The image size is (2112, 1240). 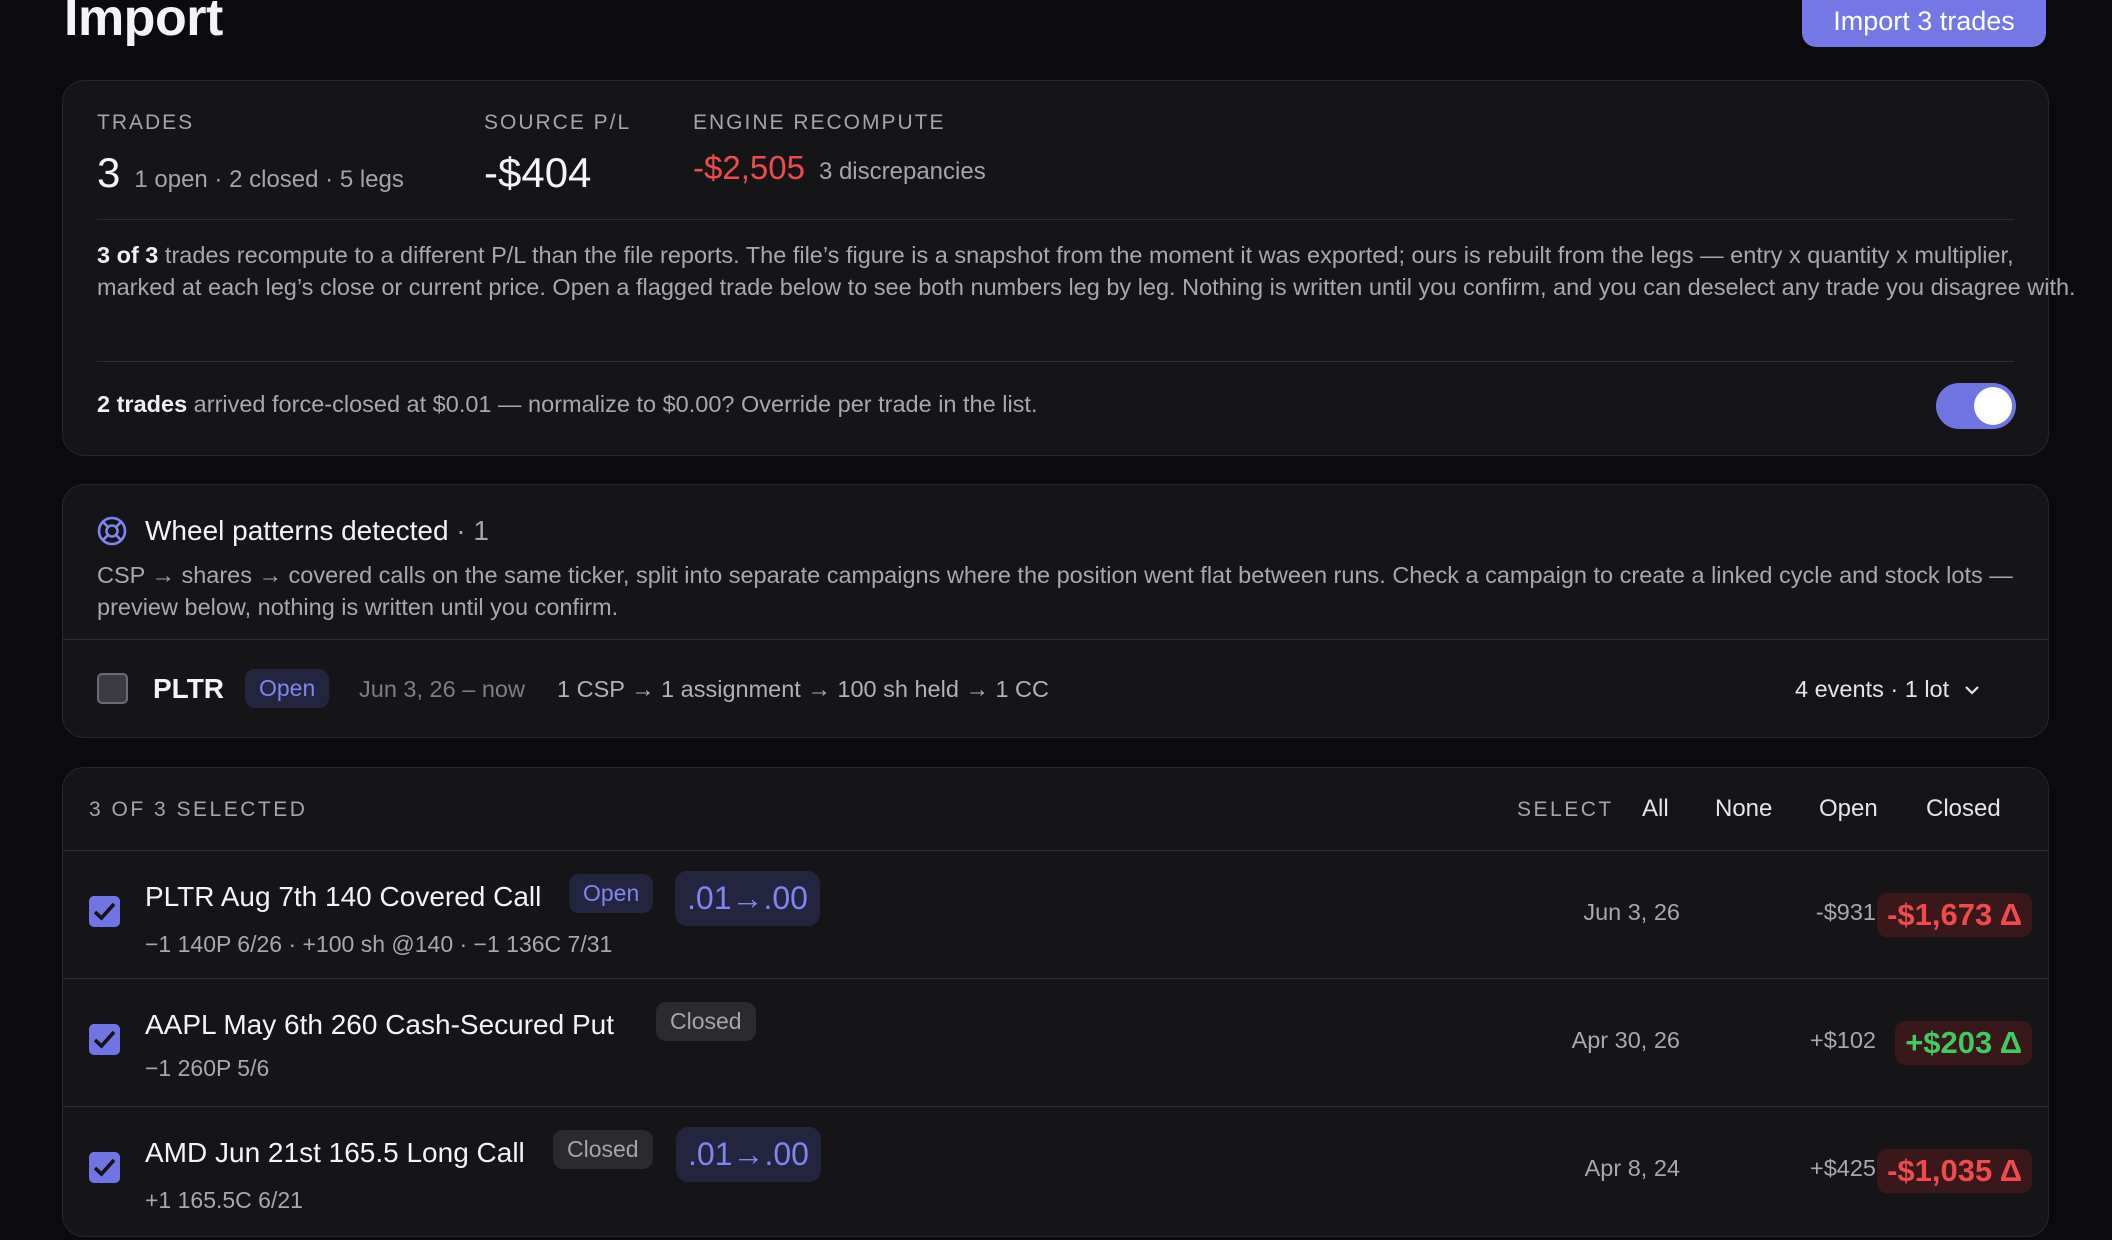 I want to click on source-pl-stat: SOURCE P/L -$404, so click(x=557, y=154).